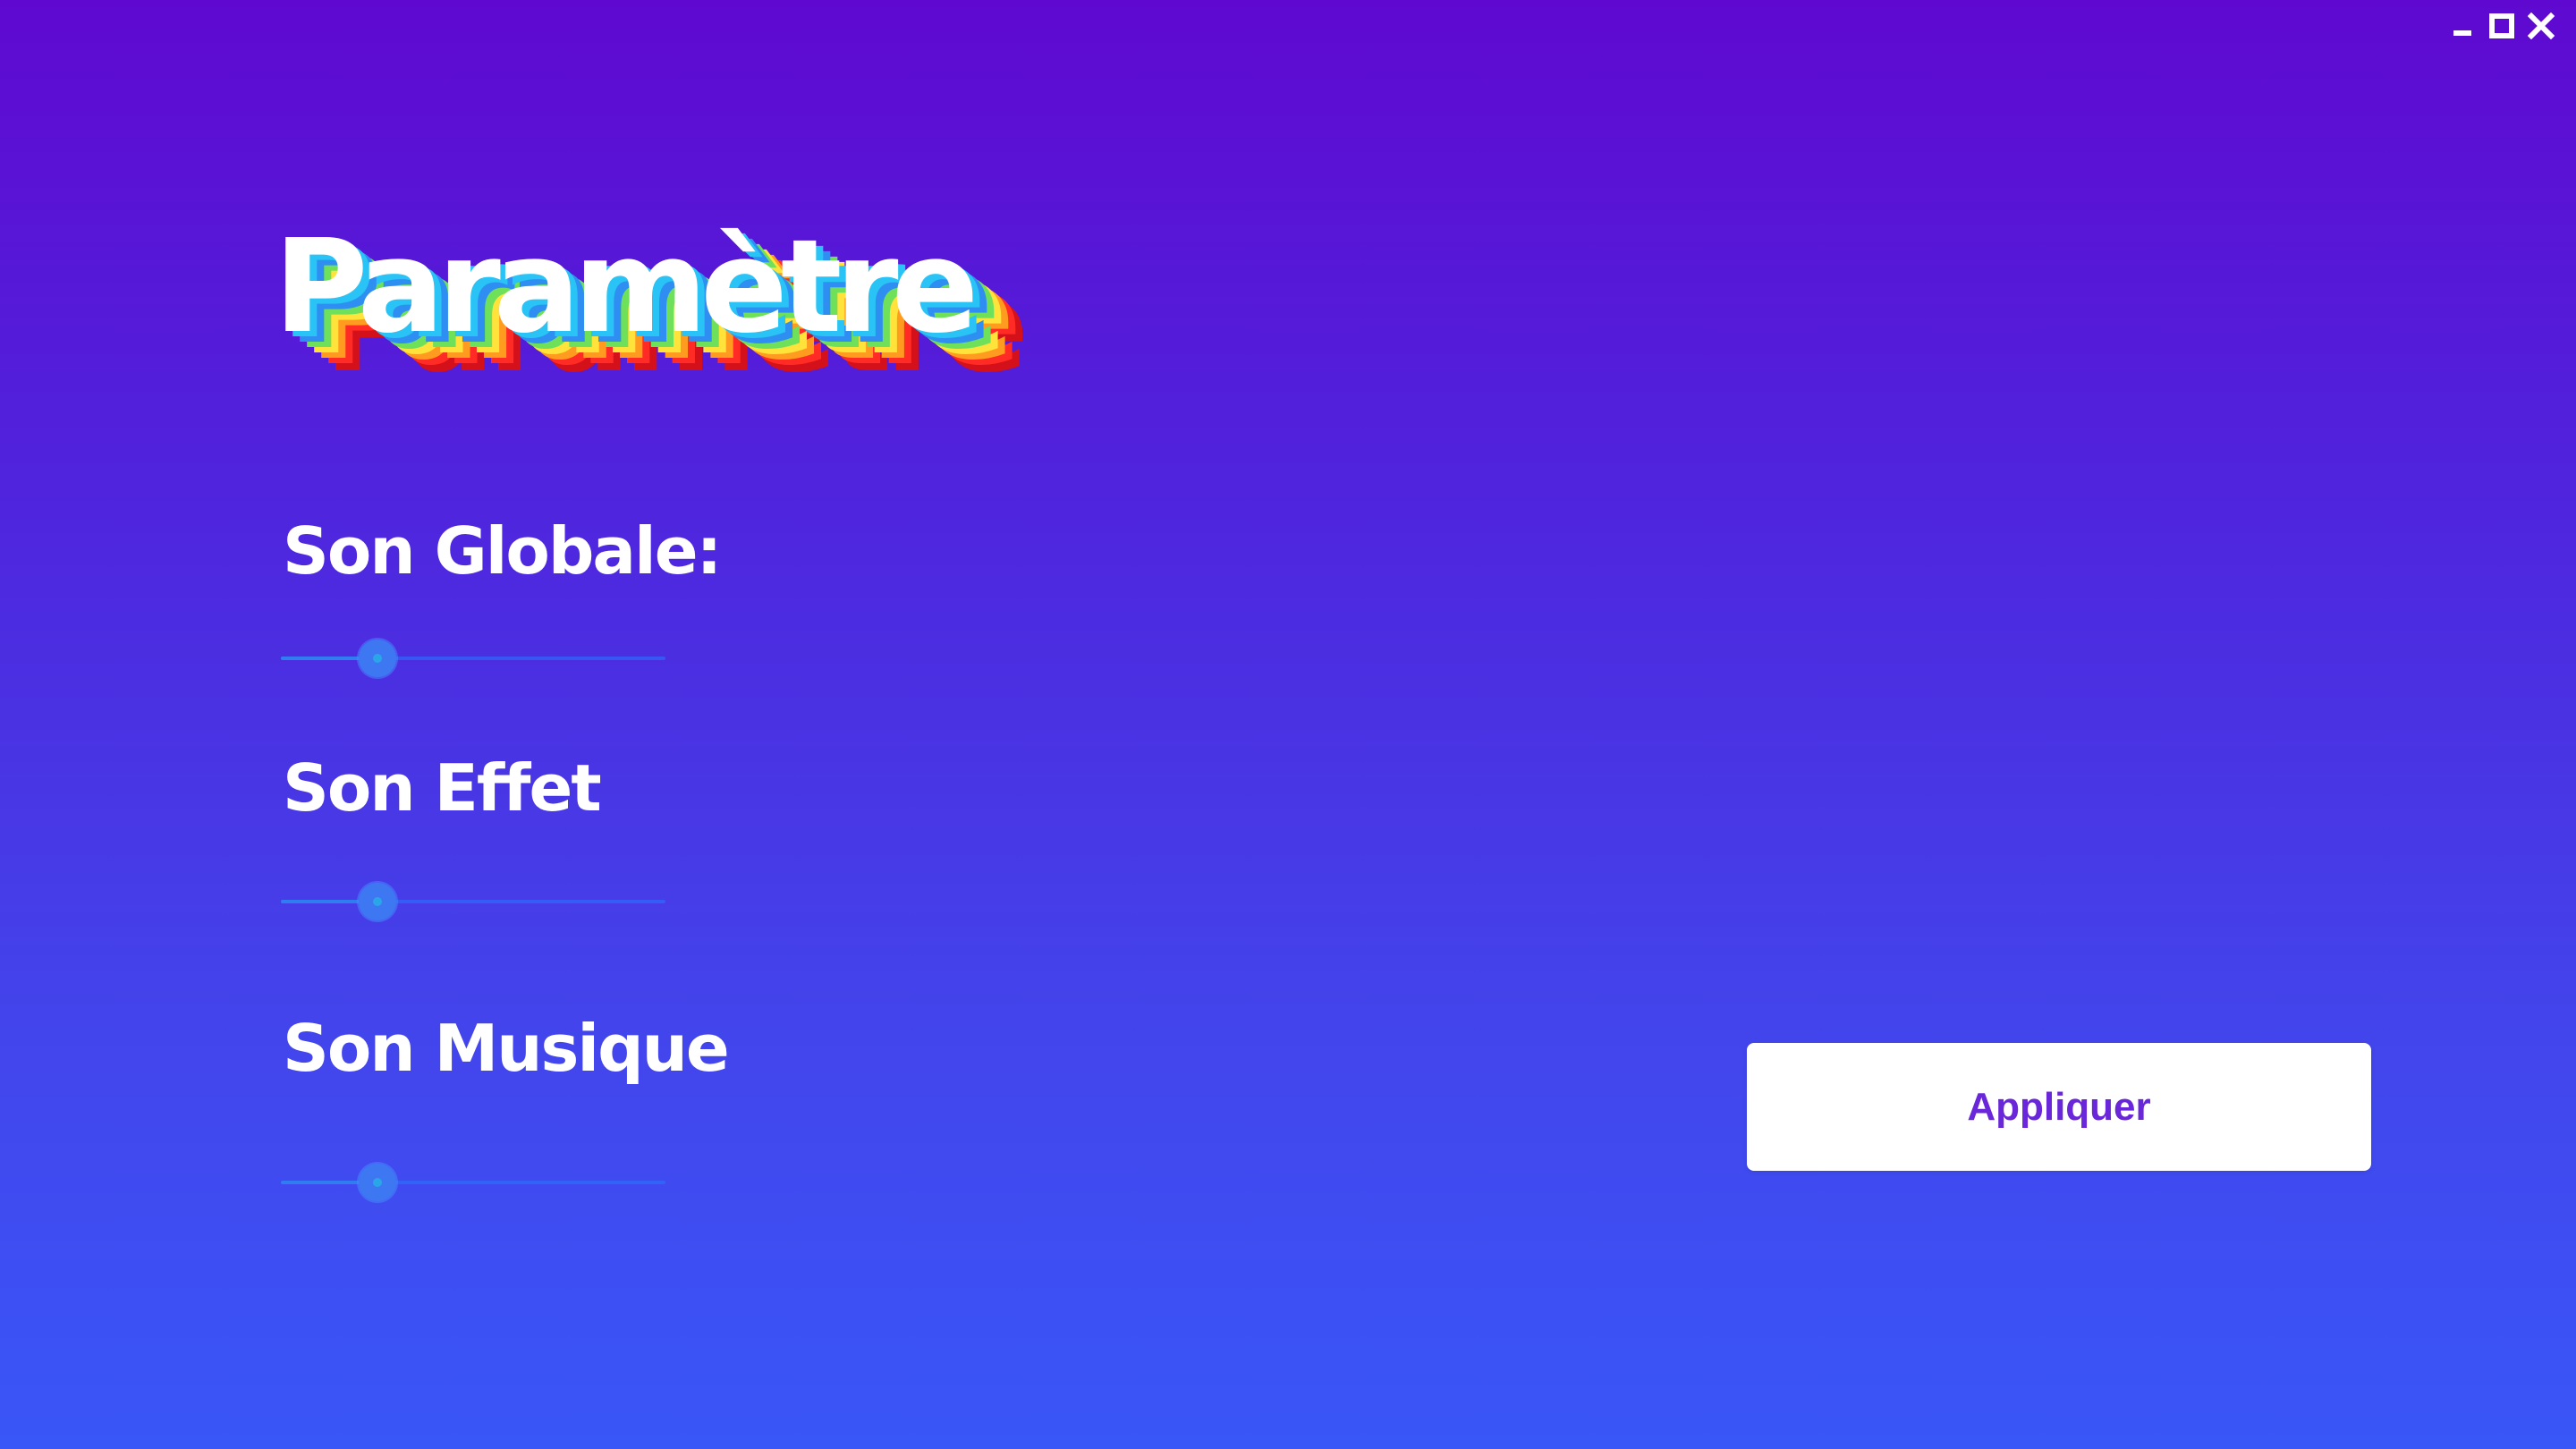 Image resolution: width=2576 pixels, height=1449 pixels. What do you see at coordinates (473, 1182) in the screenshot?
I see `son-musique-slider` at bounding box center [473, 1182].